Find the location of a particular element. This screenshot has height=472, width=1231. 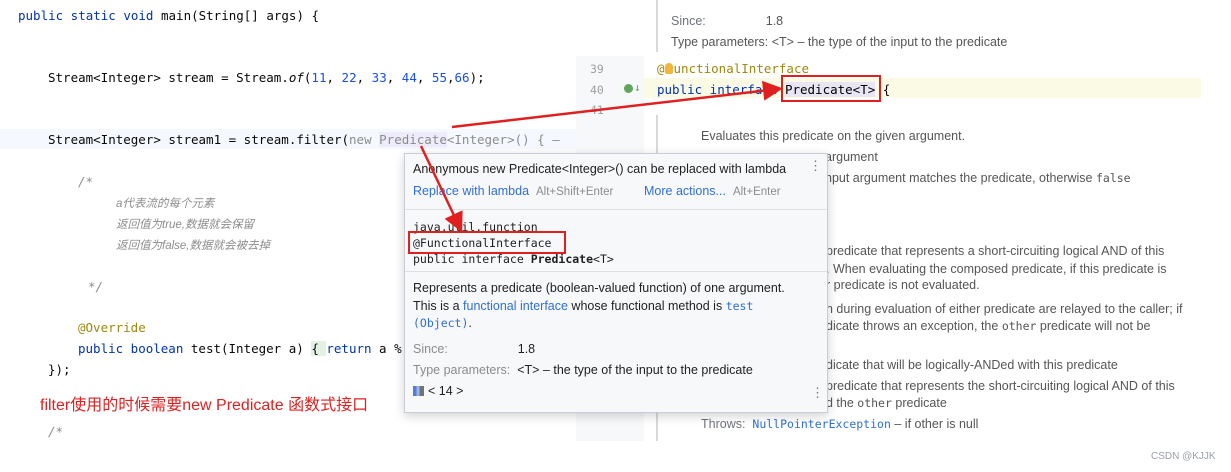

code-line-main: public static void main(String[] args) { is located at coordinates (169, 15).